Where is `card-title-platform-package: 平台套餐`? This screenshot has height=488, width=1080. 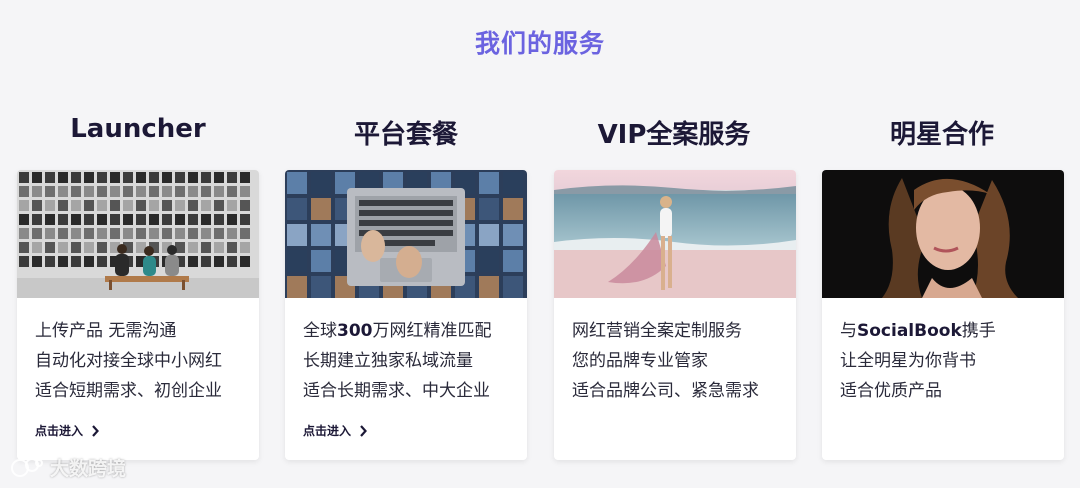 card-title-platform-package: 平台套餐 is located at coordinates (405, 135).